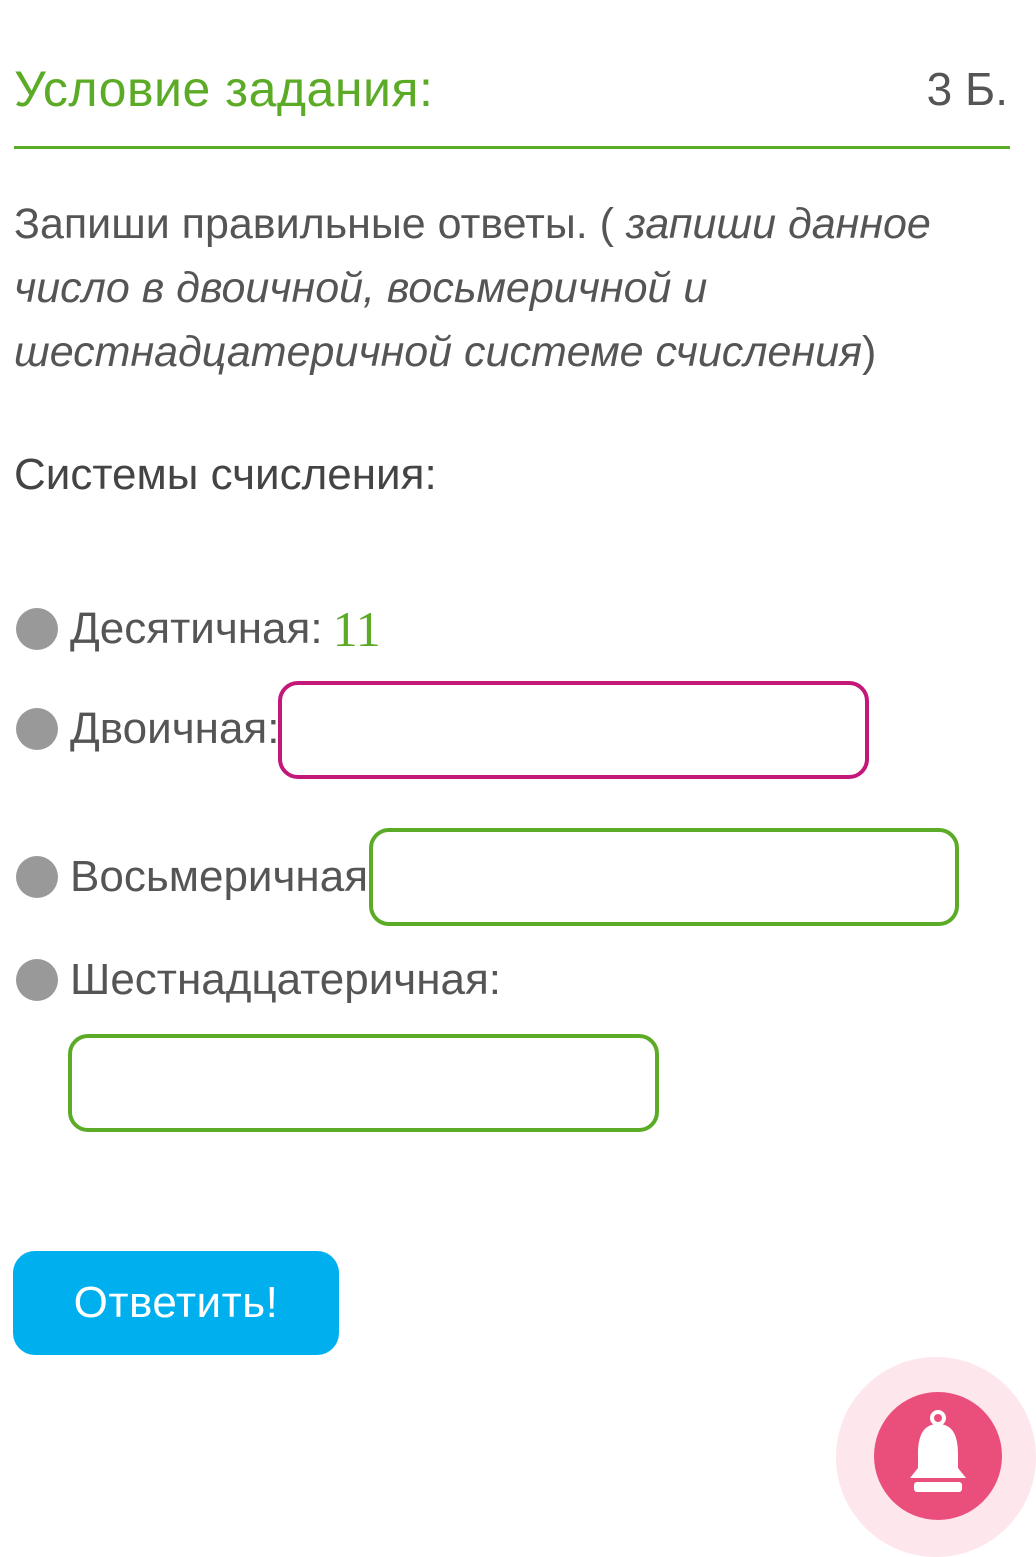  Describe the element at coordinates (869, 352) in the screenshot. I see `instruction-close: )` at that location.